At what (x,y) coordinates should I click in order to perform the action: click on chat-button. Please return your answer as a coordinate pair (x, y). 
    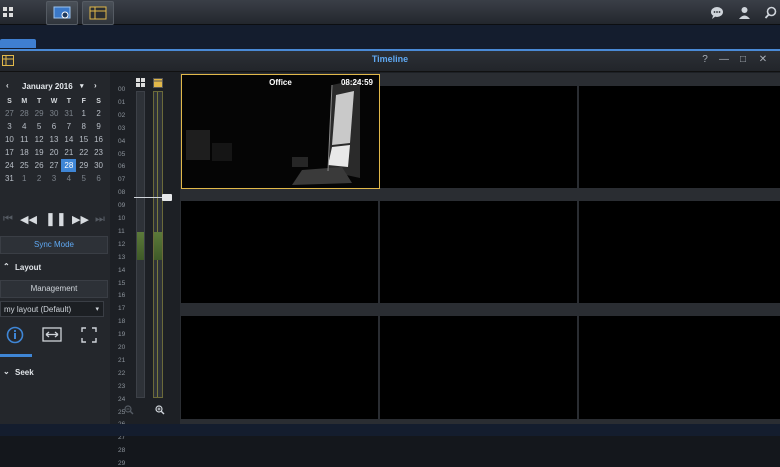
    Looking at the image, I should click on (717, 12).